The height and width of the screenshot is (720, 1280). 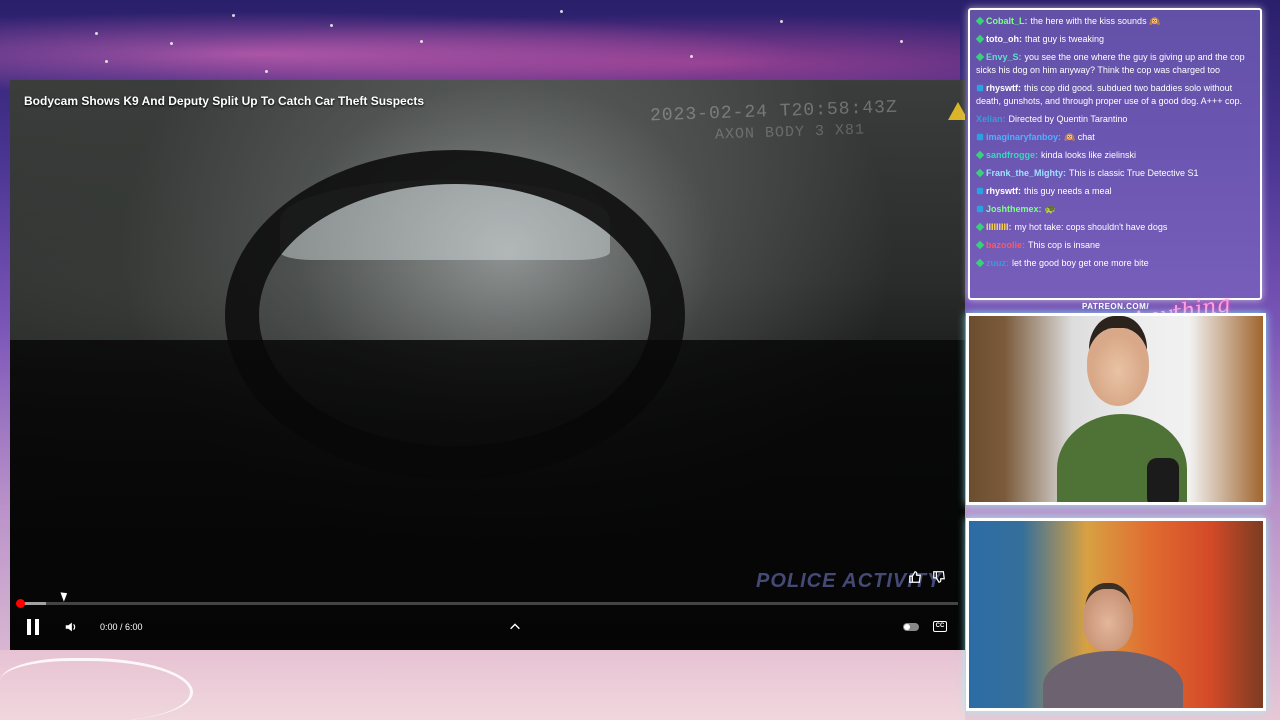 I want to click on chat-message: zuuz: let the good boy get one more bite, so click(x=1114, y=263).